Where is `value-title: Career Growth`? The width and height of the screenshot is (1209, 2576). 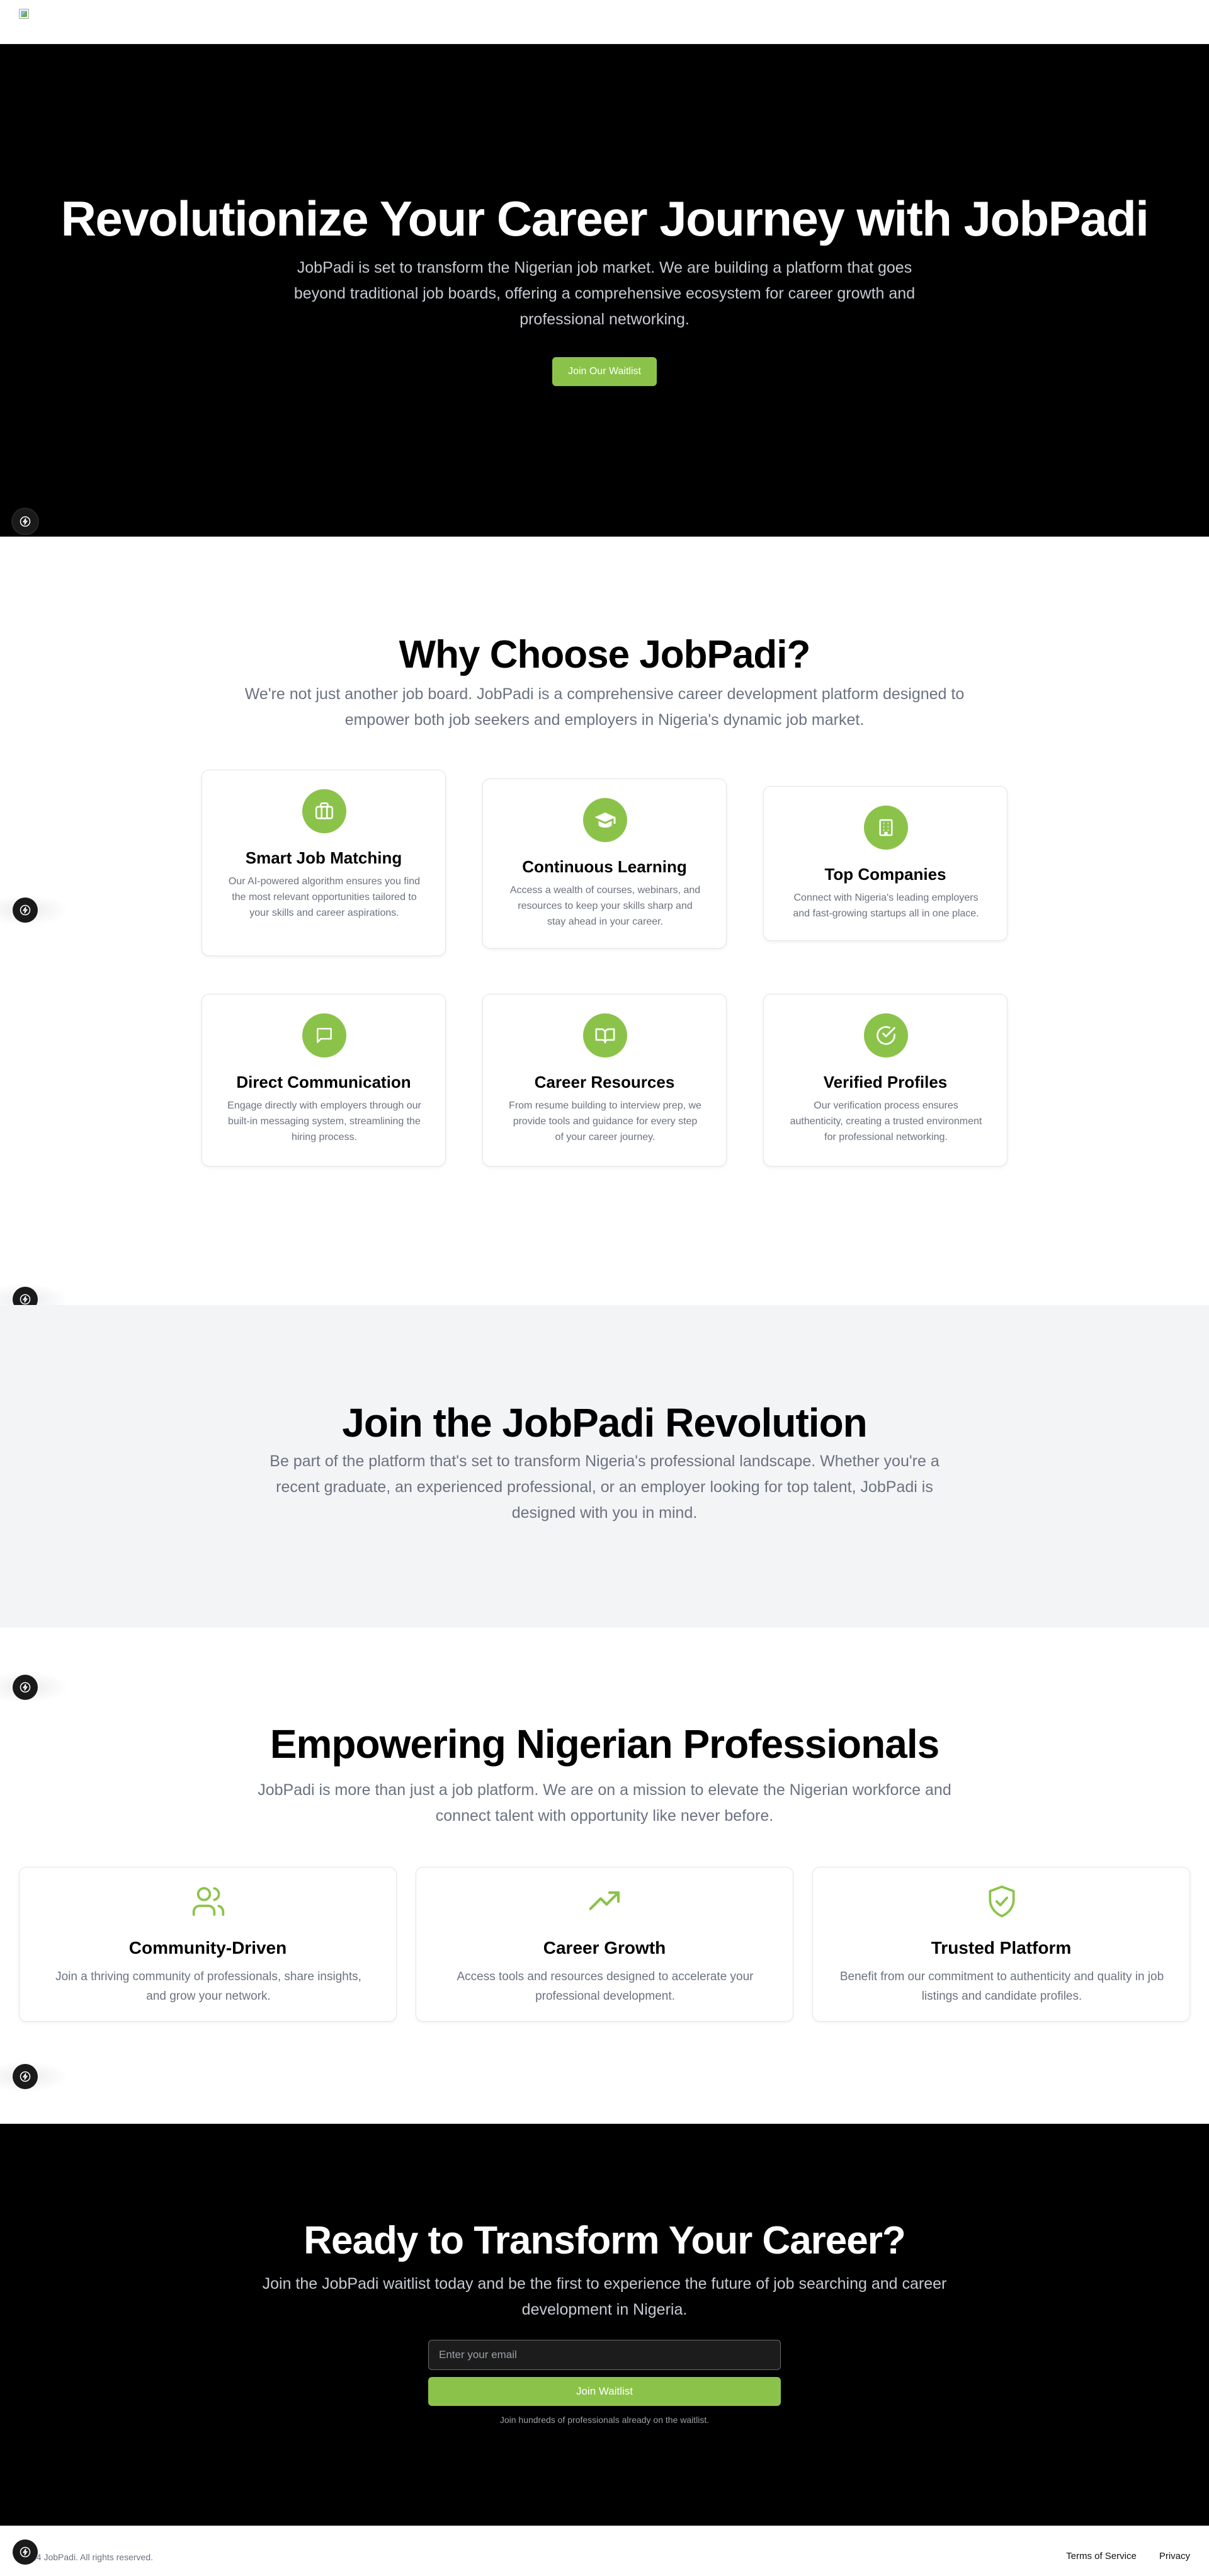 value-title: Career Growth is located at coordinates (604, 1948).